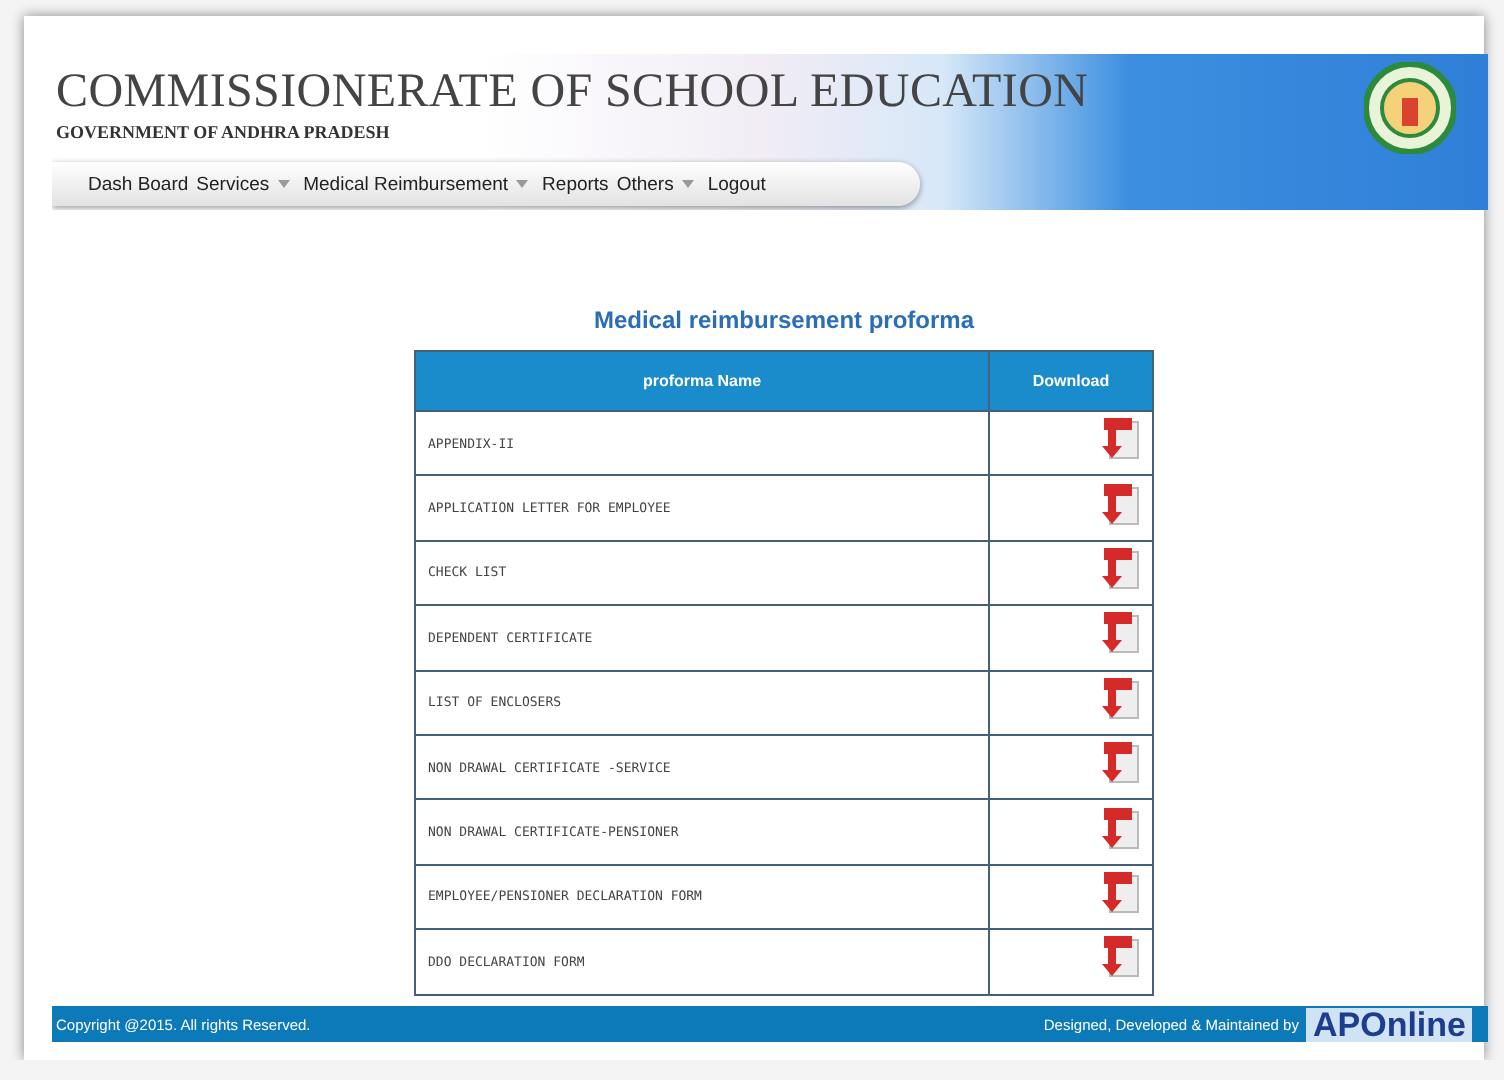 Image resolution: width=1504 pixels, height=1080 pixels. Describe the element at coordinates (645, 184) in the screenshot. I see `nav-link: Others` at that location.